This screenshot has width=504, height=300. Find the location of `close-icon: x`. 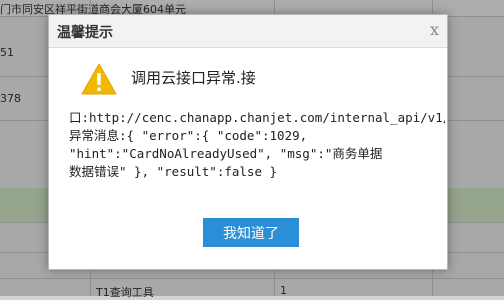

close-icon: x is located at coordinates (434, 29).